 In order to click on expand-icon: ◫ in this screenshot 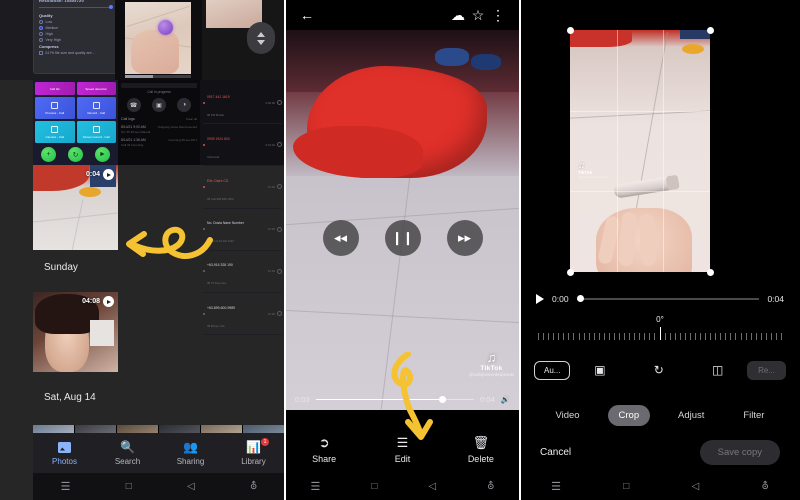, I will do `click(717, 370)`.